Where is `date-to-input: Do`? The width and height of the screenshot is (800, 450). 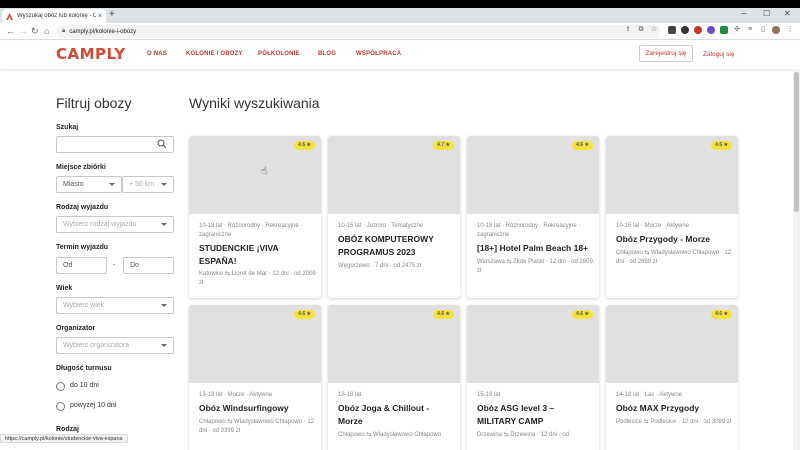 date-to-input: Do is located at coordinates (148, 265).